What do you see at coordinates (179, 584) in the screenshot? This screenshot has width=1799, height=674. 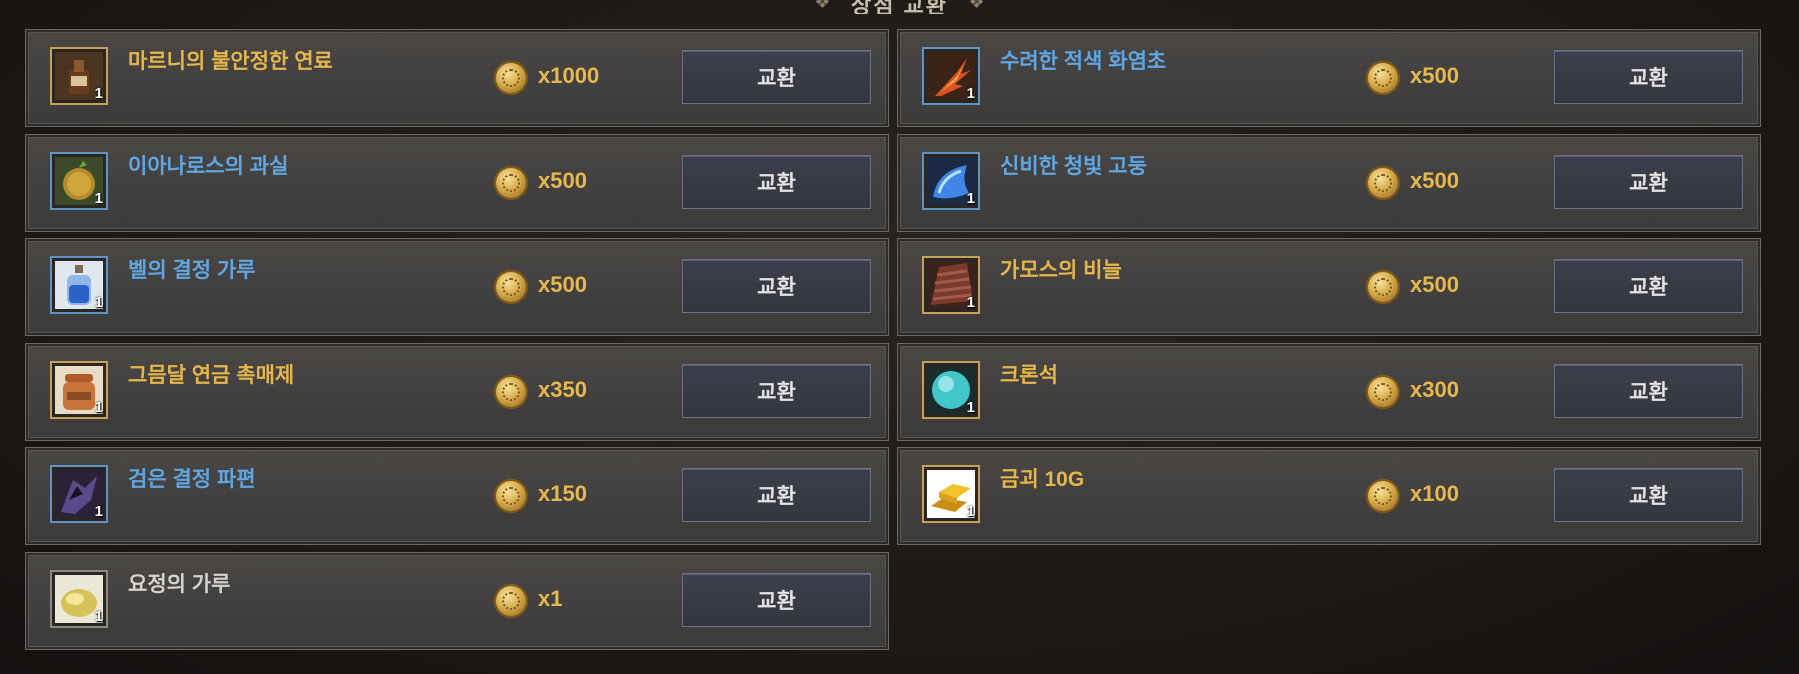 I see `item-name: 요정의 가루` at bounding box center [179, 584].